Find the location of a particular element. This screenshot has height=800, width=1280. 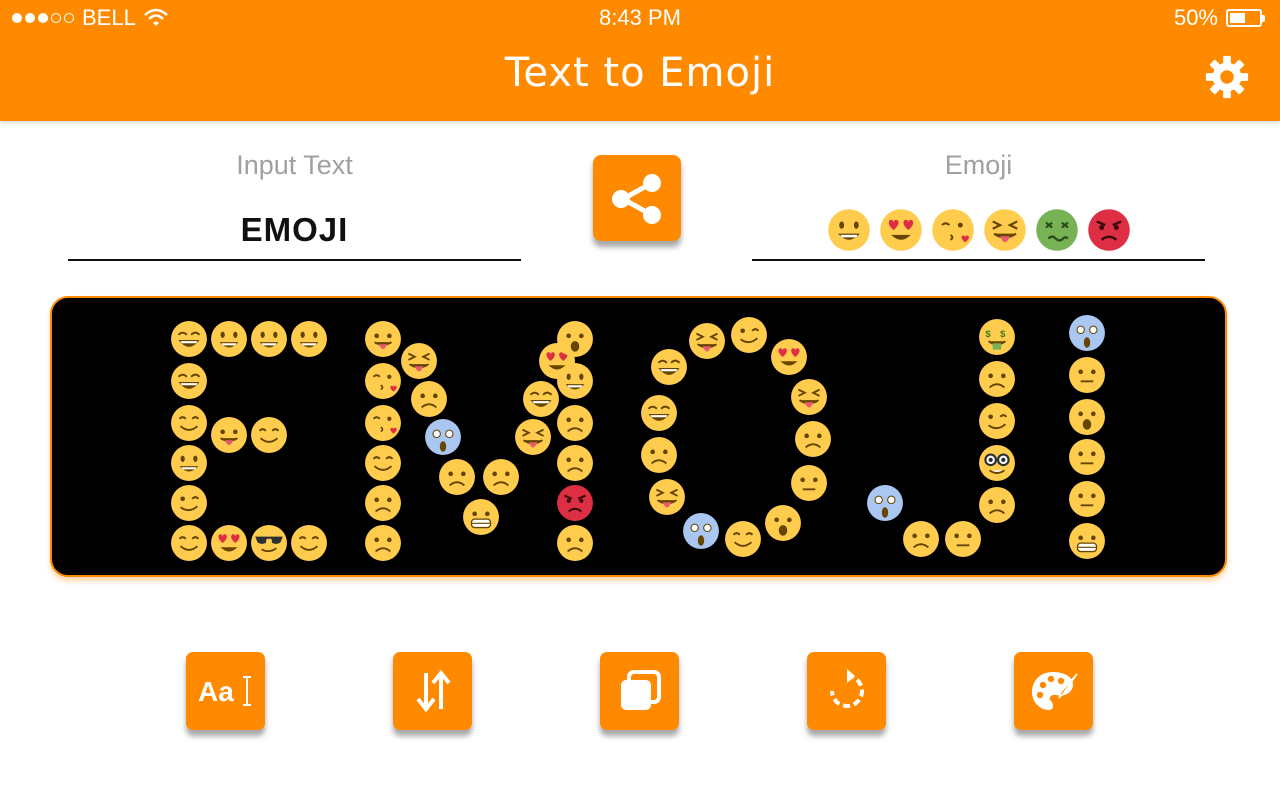

emoji-field is located at coordinates (978, 233).